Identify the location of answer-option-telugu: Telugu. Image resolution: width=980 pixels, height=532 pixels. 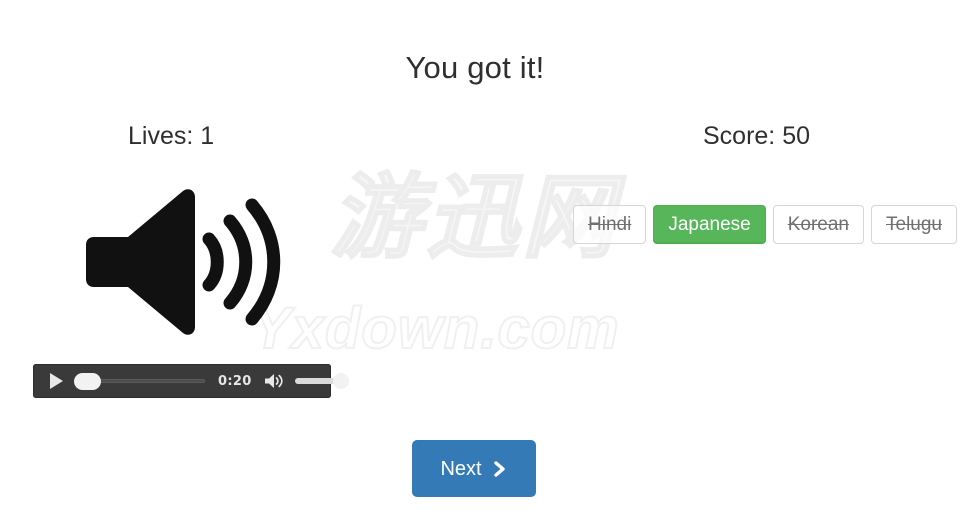
(914, 224).